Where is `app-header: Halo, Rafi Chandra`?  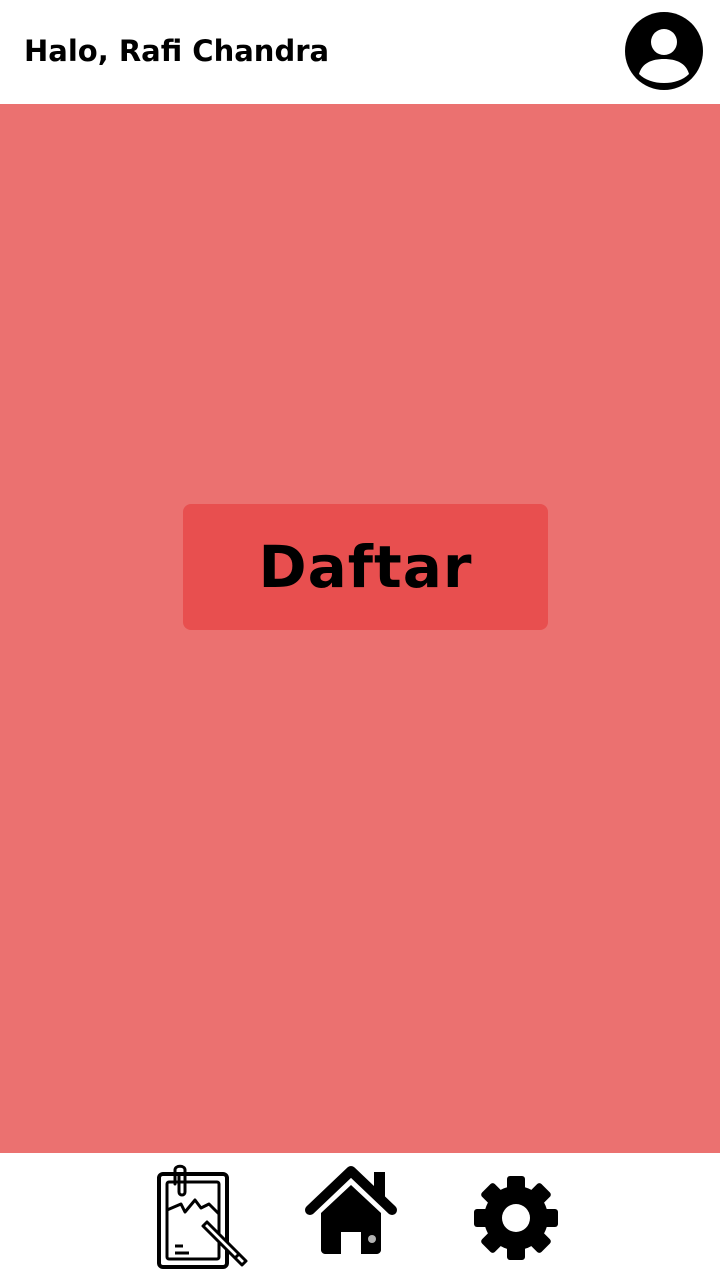 app-header: Halo, Rafi Chandra is located at coordinates (360, 52).